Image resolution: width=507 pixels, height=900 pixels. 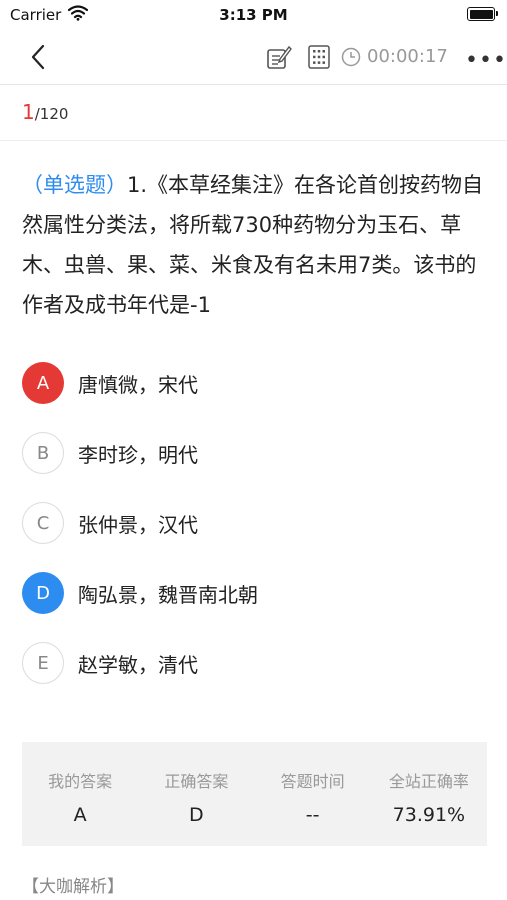 I want to click on option-text: 赵学敏，清代, so click(x=138, y=664).